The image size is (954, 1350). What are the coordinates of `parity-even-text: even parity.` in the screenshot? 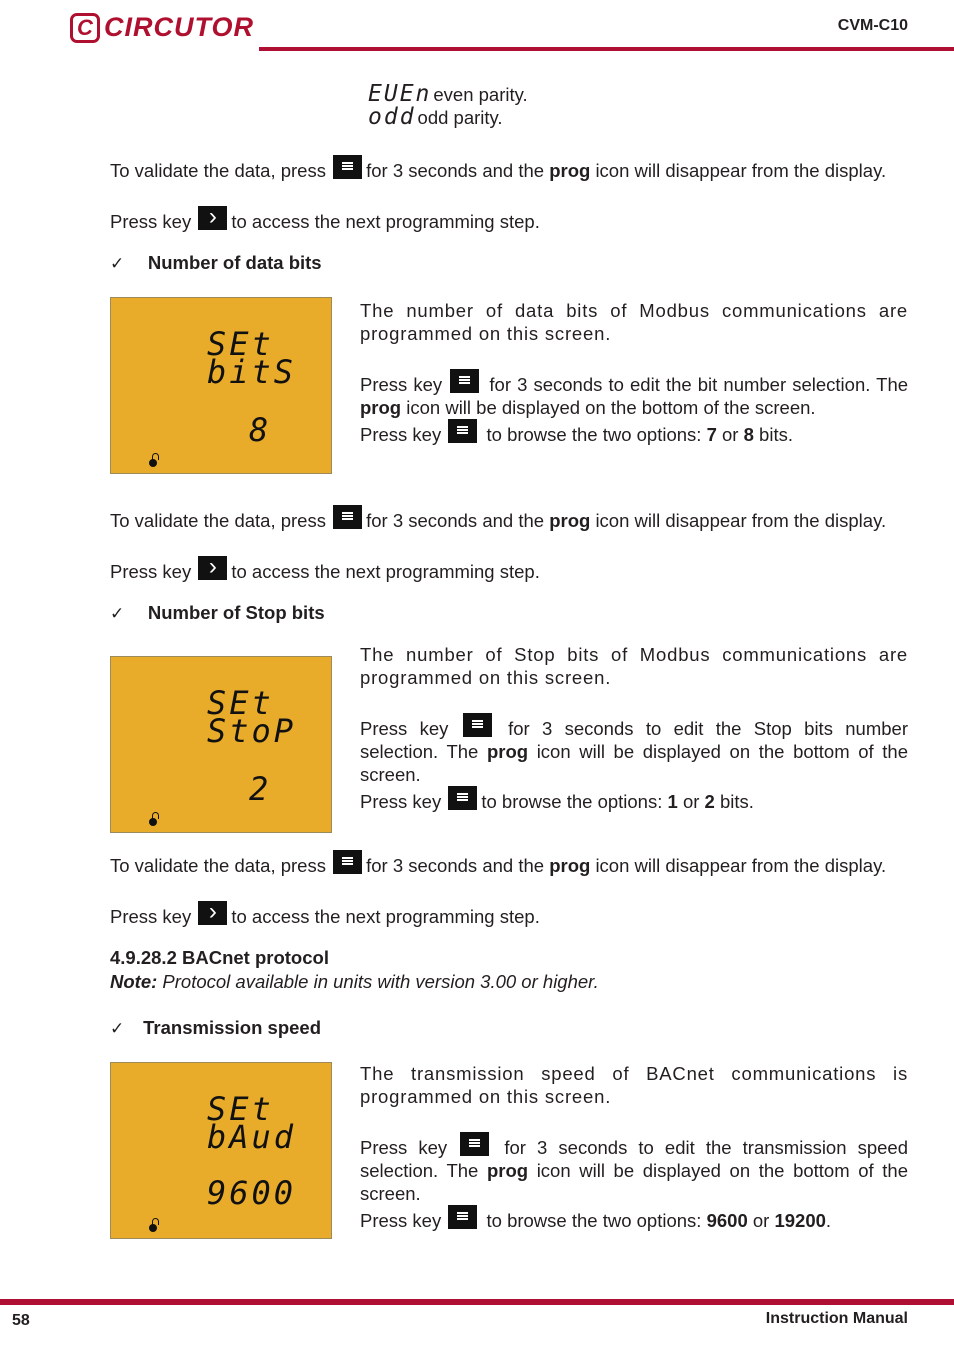 It's located at (480, 94).